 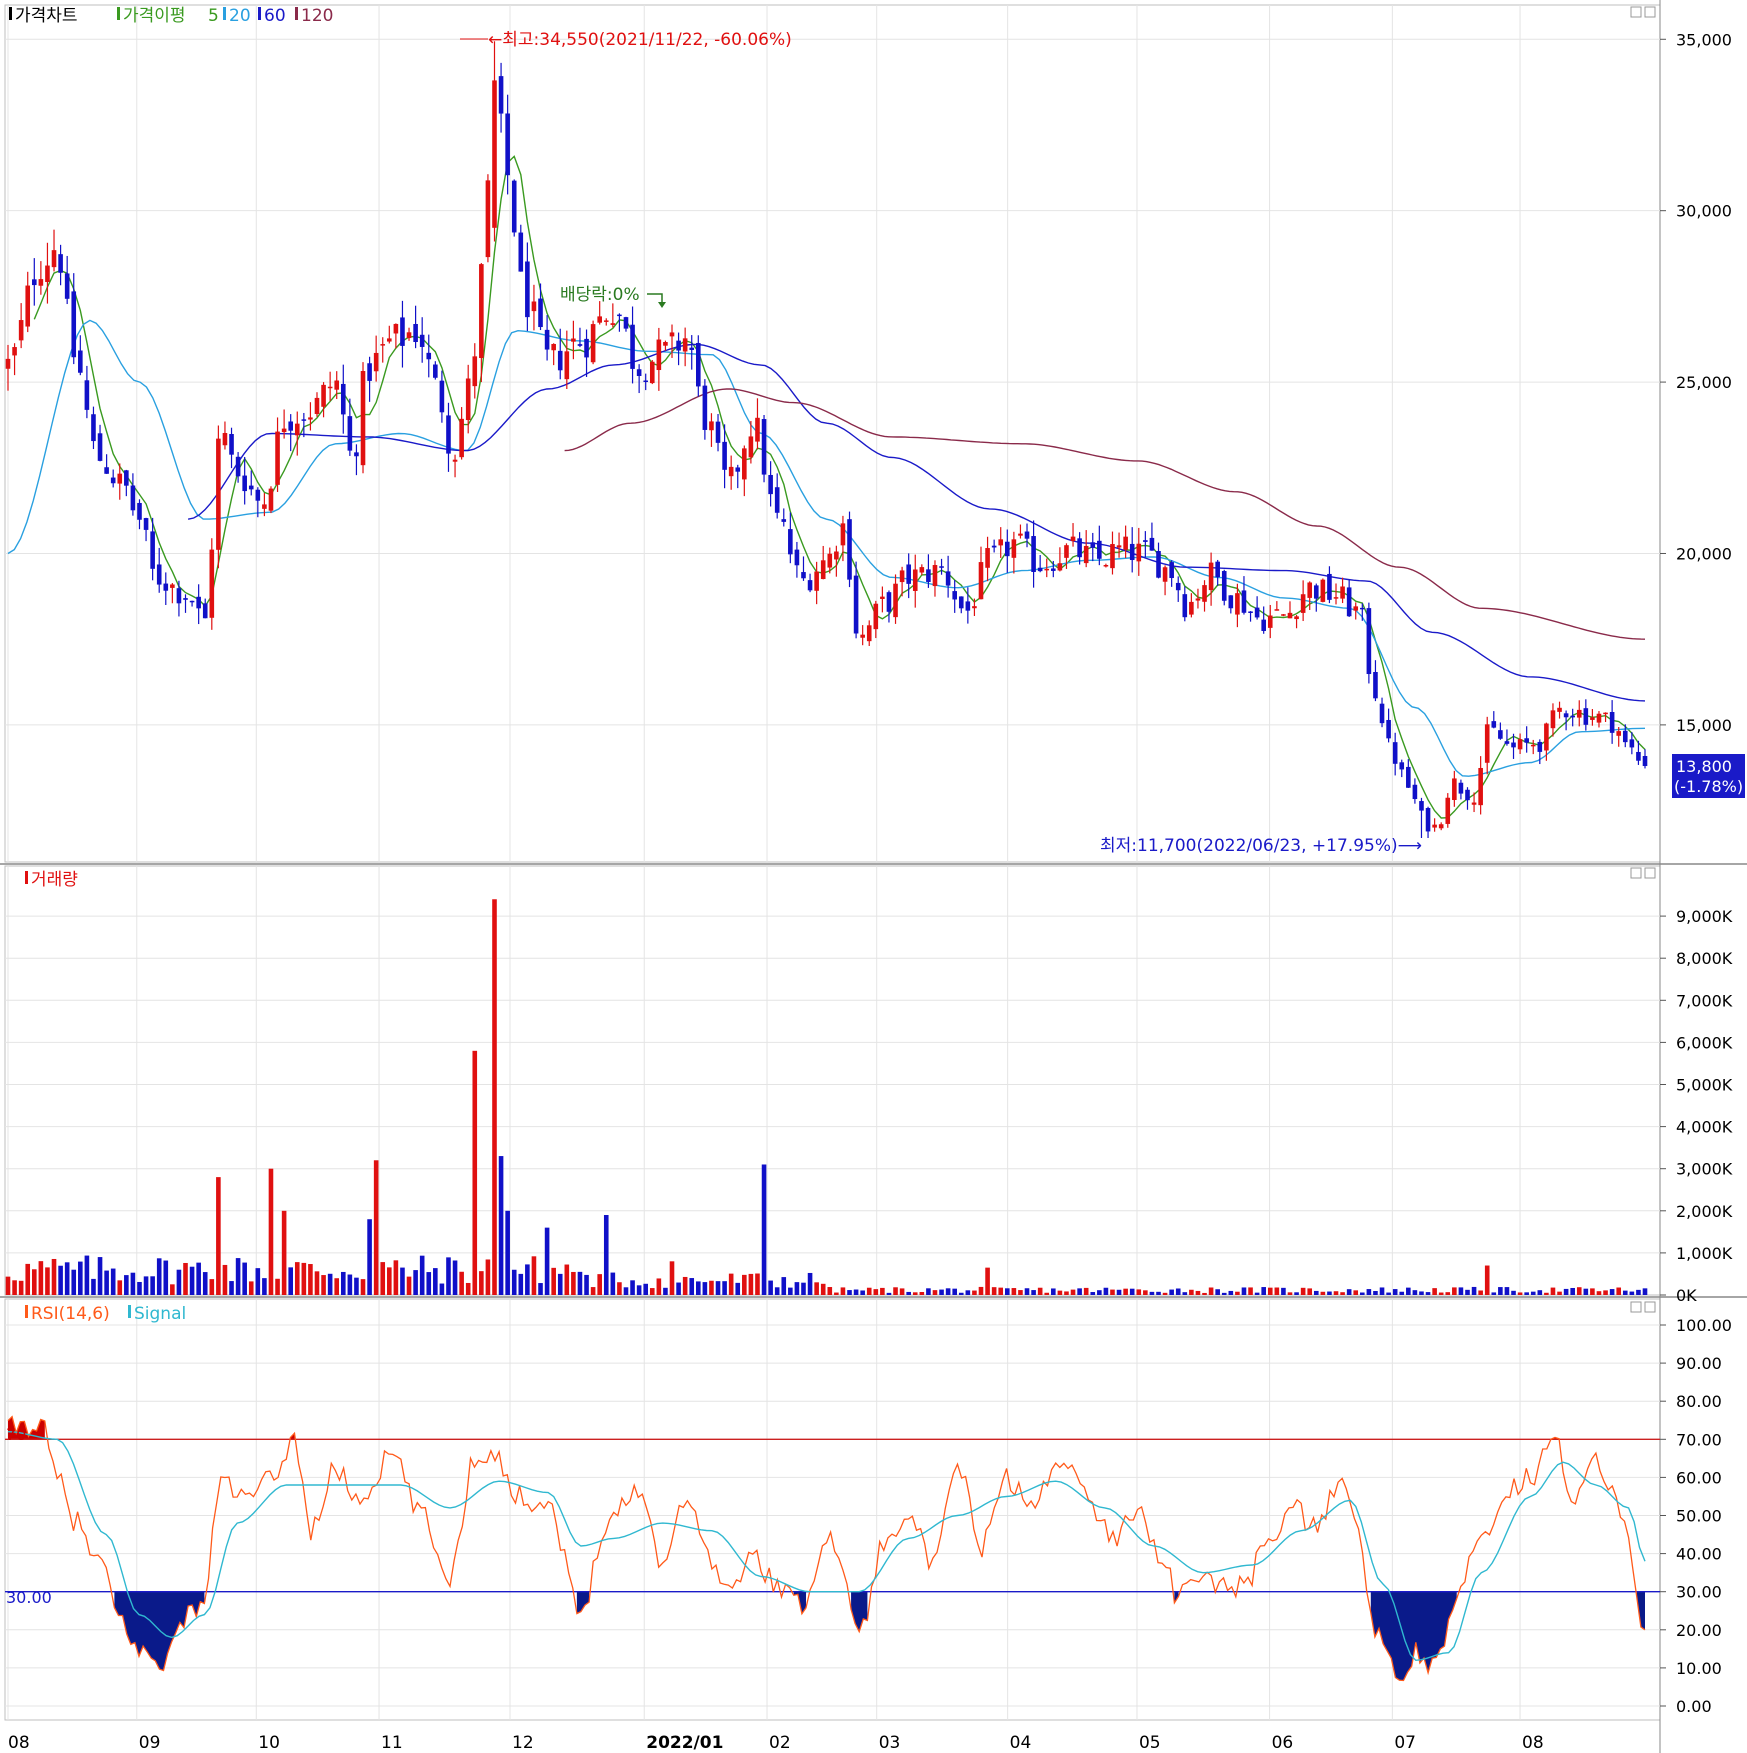 What do you see at coordinates (1704, 1085) in the screenshot?
I see `volume-tick-label: 5,000K` at bounding box center [1704, 1085].